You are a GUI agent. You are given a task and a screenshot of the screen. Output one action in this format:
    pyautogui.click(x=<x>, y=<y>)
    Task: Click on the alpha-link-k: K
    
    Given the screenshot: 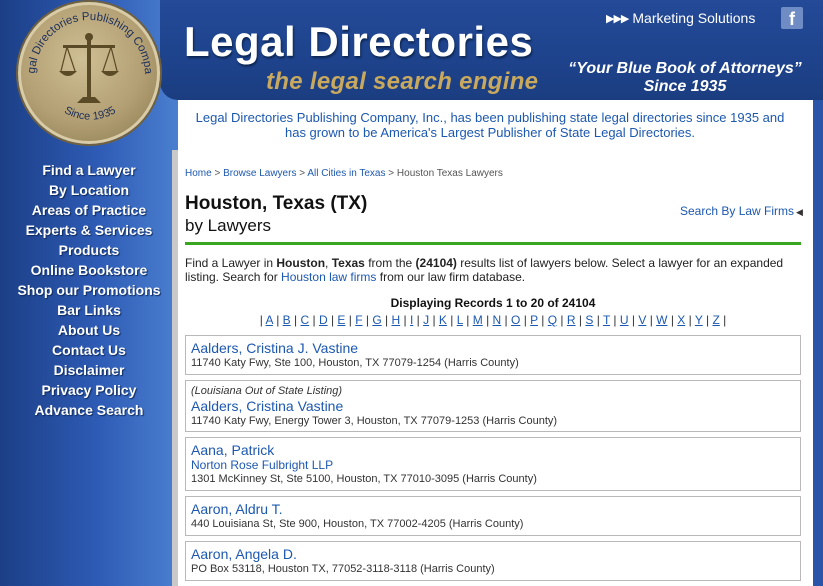 What is the action you would take?
    pyautogui.click(x=443, y=320)
    